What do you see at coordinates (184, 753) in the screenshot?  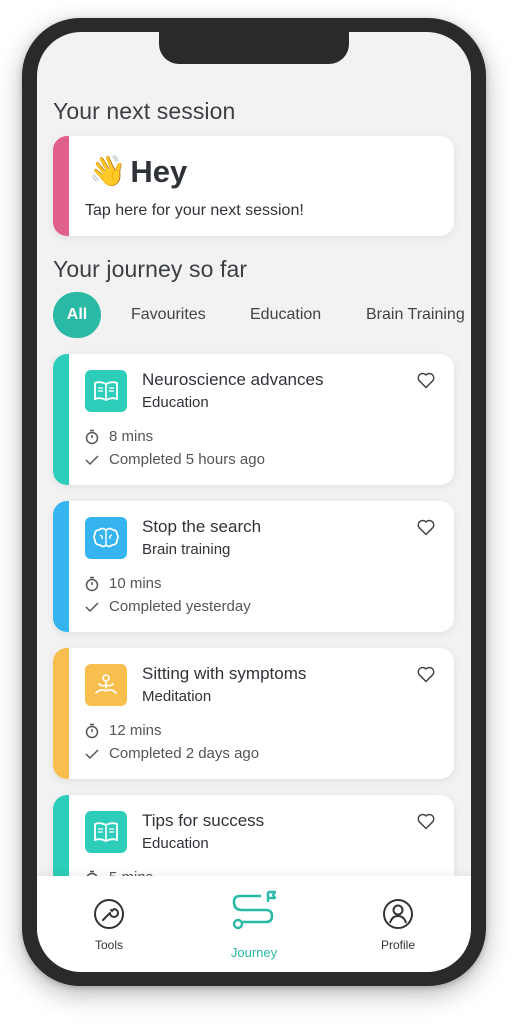 I see `session-completed: Completed 2 days ago` at bounding box center [184, 753].